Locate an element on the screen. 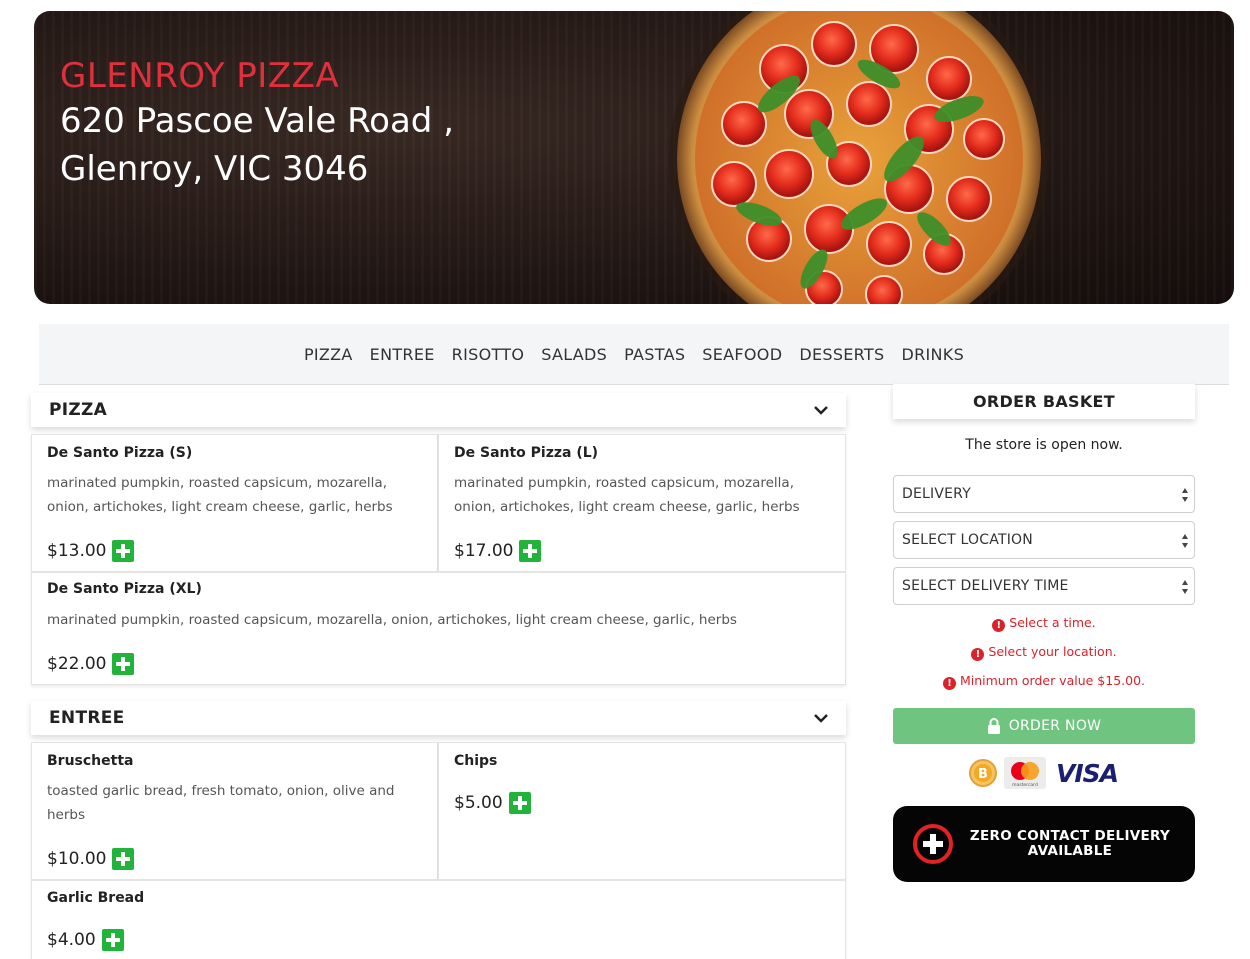  category-link-salads: SALADS is located at coordinates (574, 354).